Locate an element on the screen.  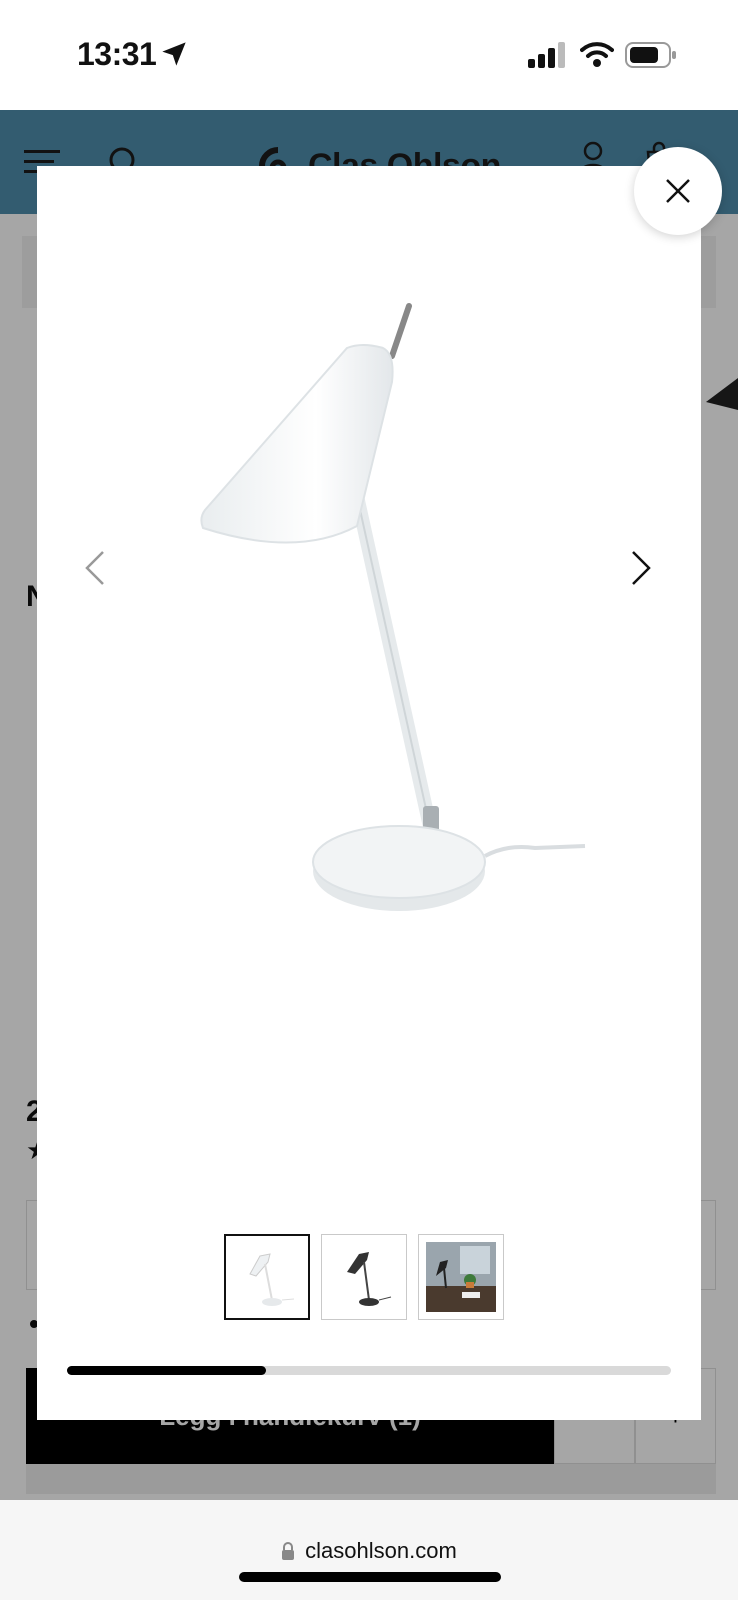
previous-image-arrow-icon is located at coordinates (95, 568).